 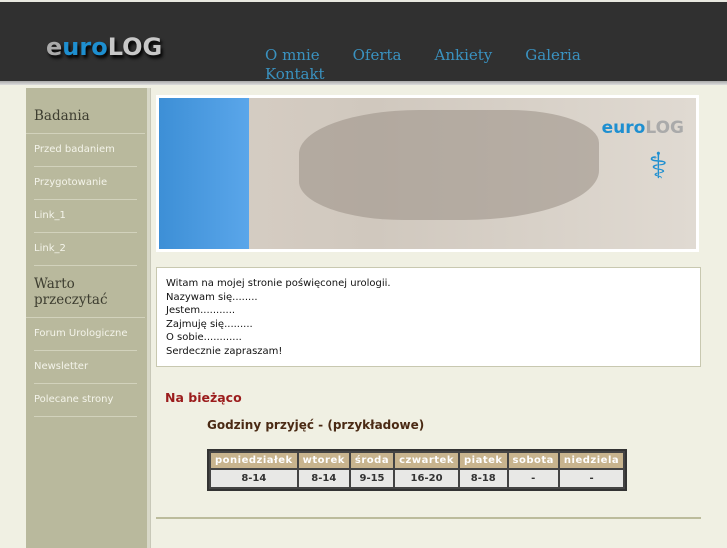 What do you see at coordinates (316, 425) in the screenshot?
I see `hours-heading: Godziny przyjęć - (przykładowe)` at bounding box center [316, 425].